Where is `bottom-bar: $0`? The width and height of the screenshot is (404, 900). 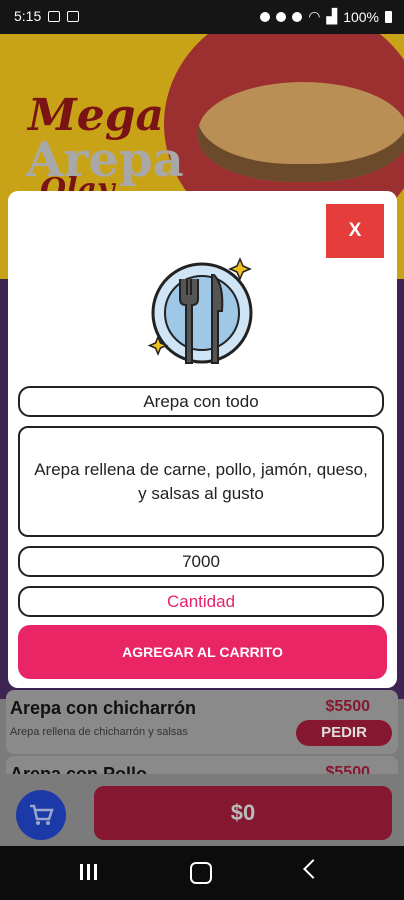 bottom-bar: $0 is located at coordinates (202, 810).